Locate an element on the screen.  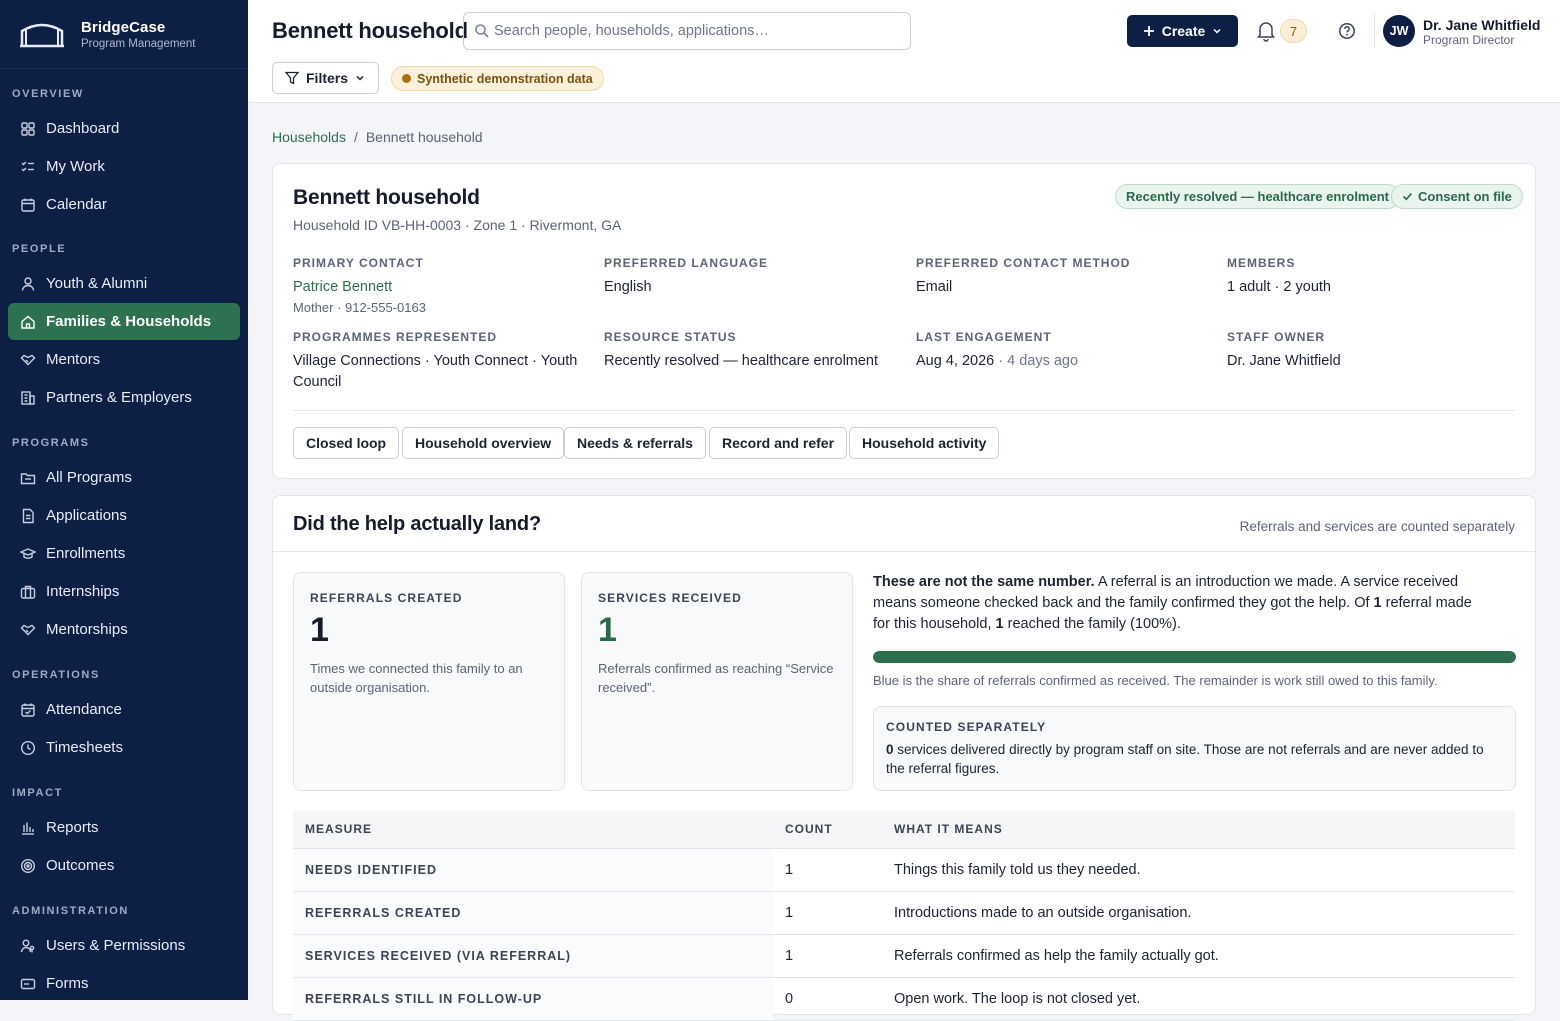
filters-button: Filters is located at coordinates (325, 78).